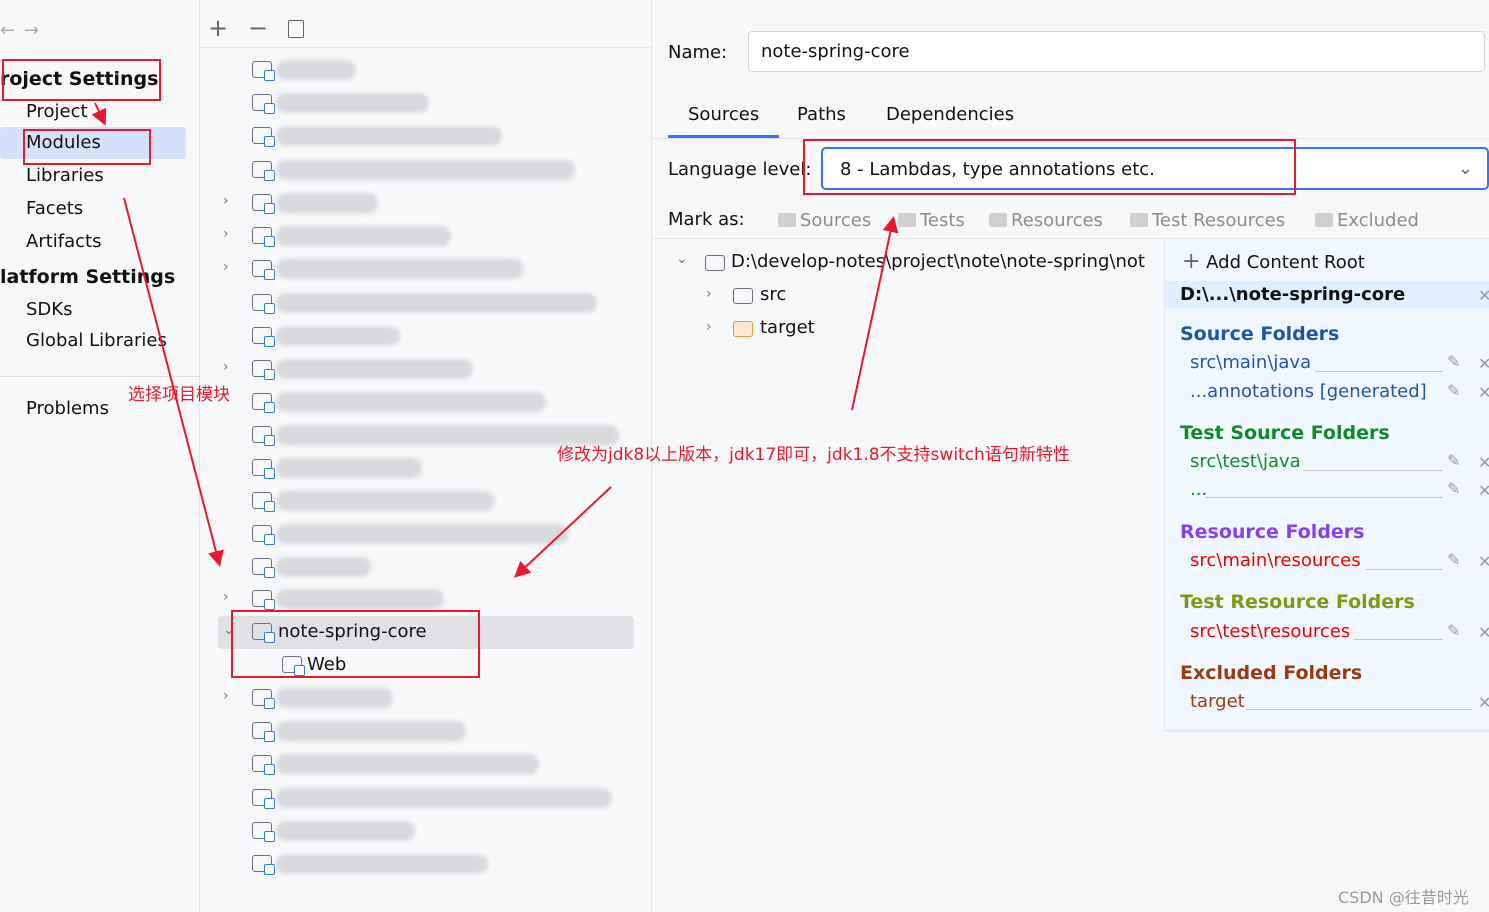 This screenshot has height=912, width=1489. I want to click on watermark: CSDN @往昔时光, so click(1403, 897).